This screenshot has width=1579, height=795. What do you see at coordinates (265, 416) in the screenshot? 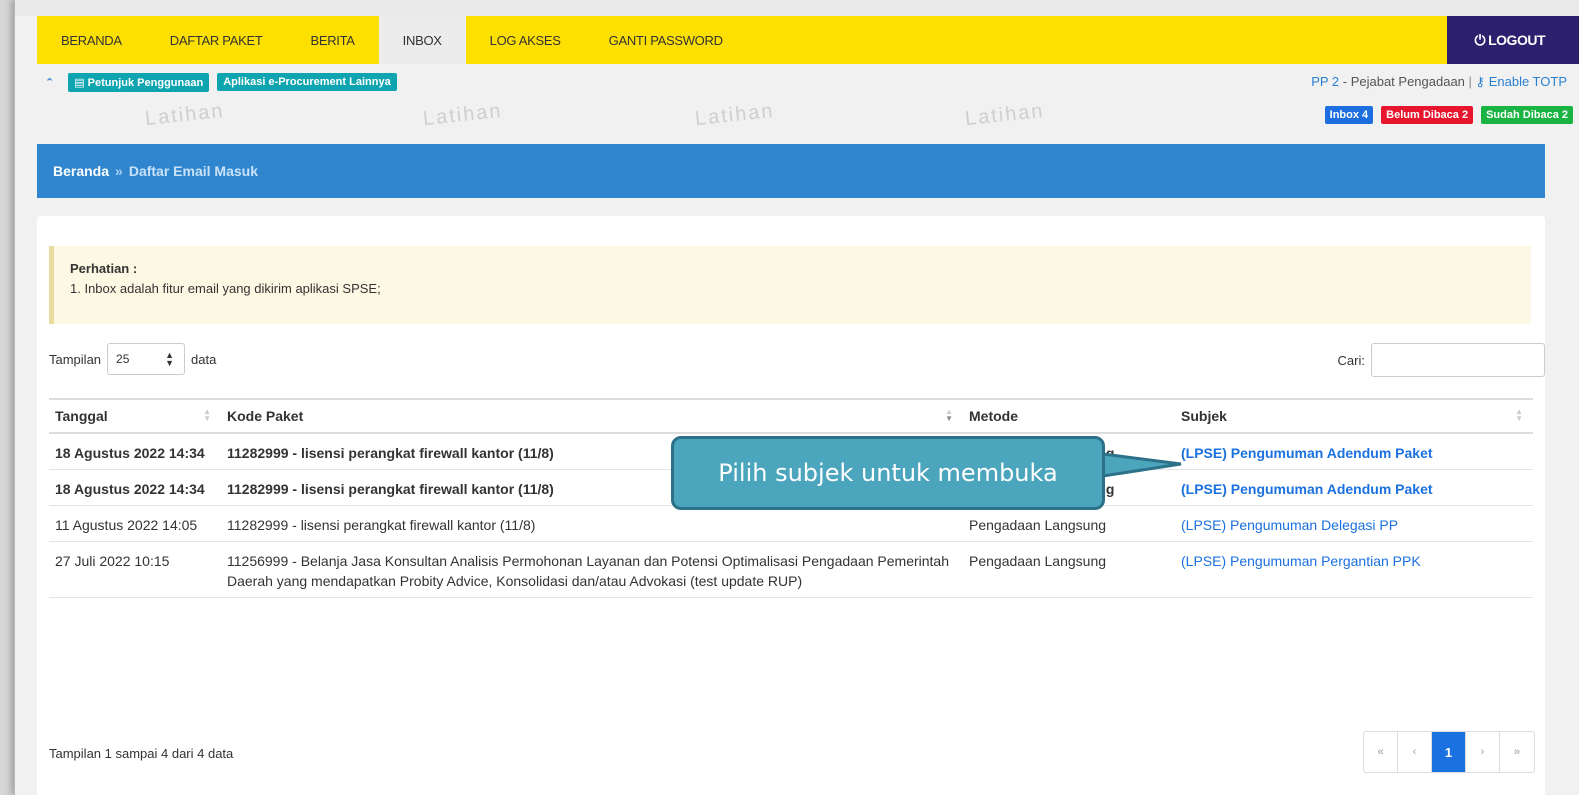
I see `header-label: Kode Paket` at bounding box center [265, 416].